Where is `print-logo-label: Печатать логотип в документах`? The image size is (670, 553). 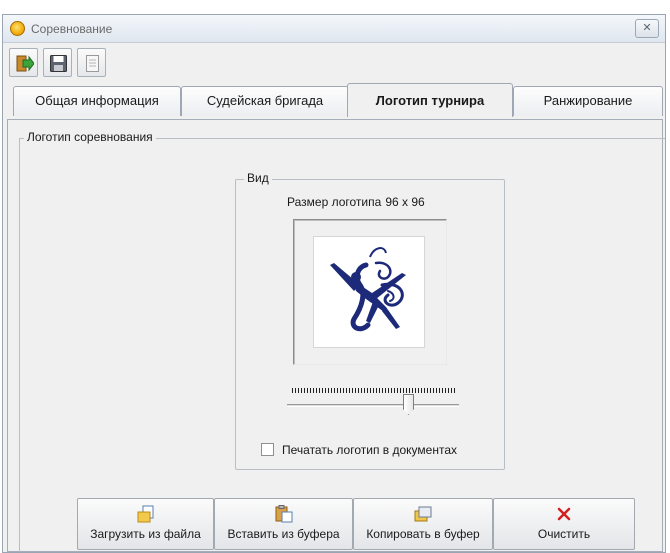 print-logo-label: Печатать логотип в документах is located at coordinates (370, 450).